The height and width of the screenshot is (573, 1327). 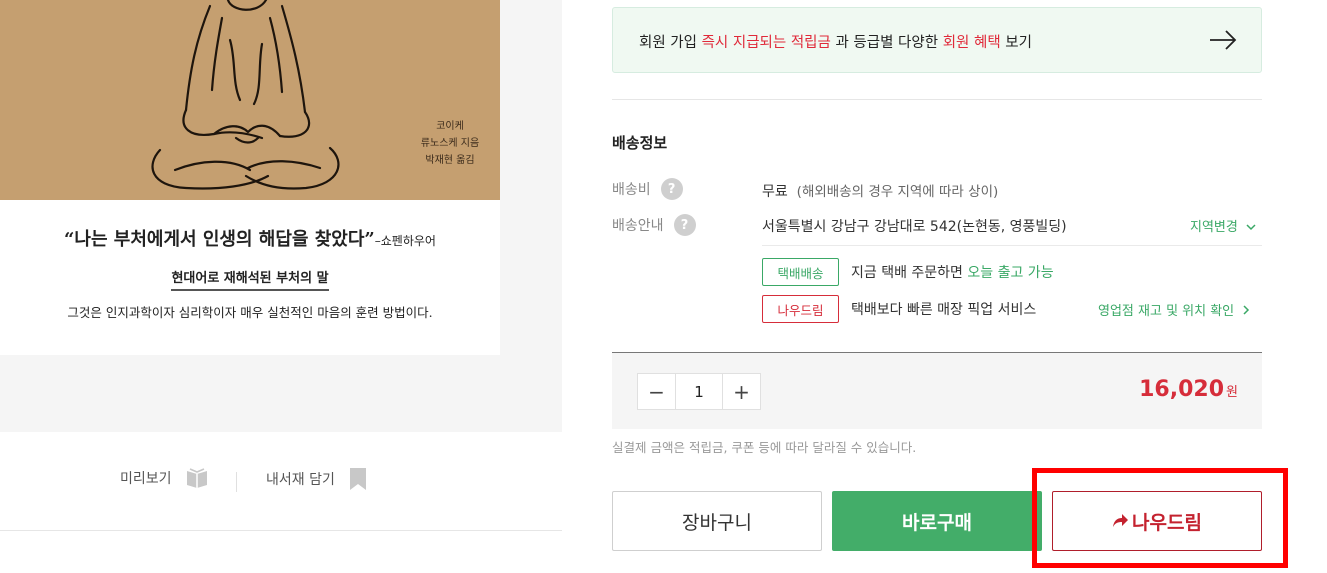 What do you see at coordinates (1166, 311) in the screenshot?
I see `store-stock-link-label: 영업점 재고 및 위치 확인` at bounding box center [1166, 311].